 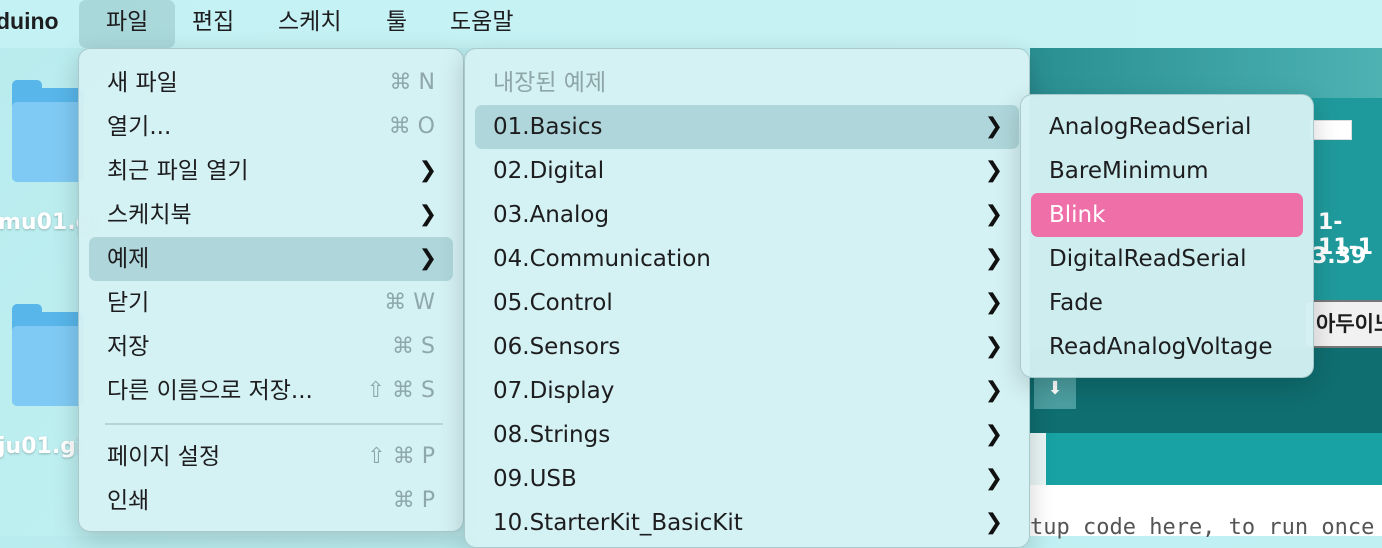 I want to click on menu-item-label: 01.Basics, so click(x=548, y=127).